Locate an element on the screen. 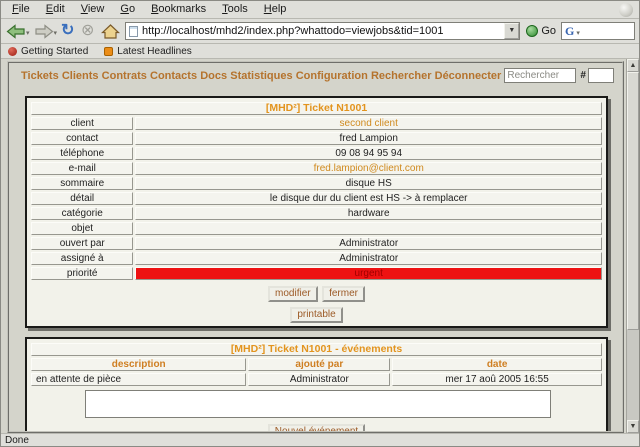  events-actions: Nouvel événement is located at coordinates (316, 425).